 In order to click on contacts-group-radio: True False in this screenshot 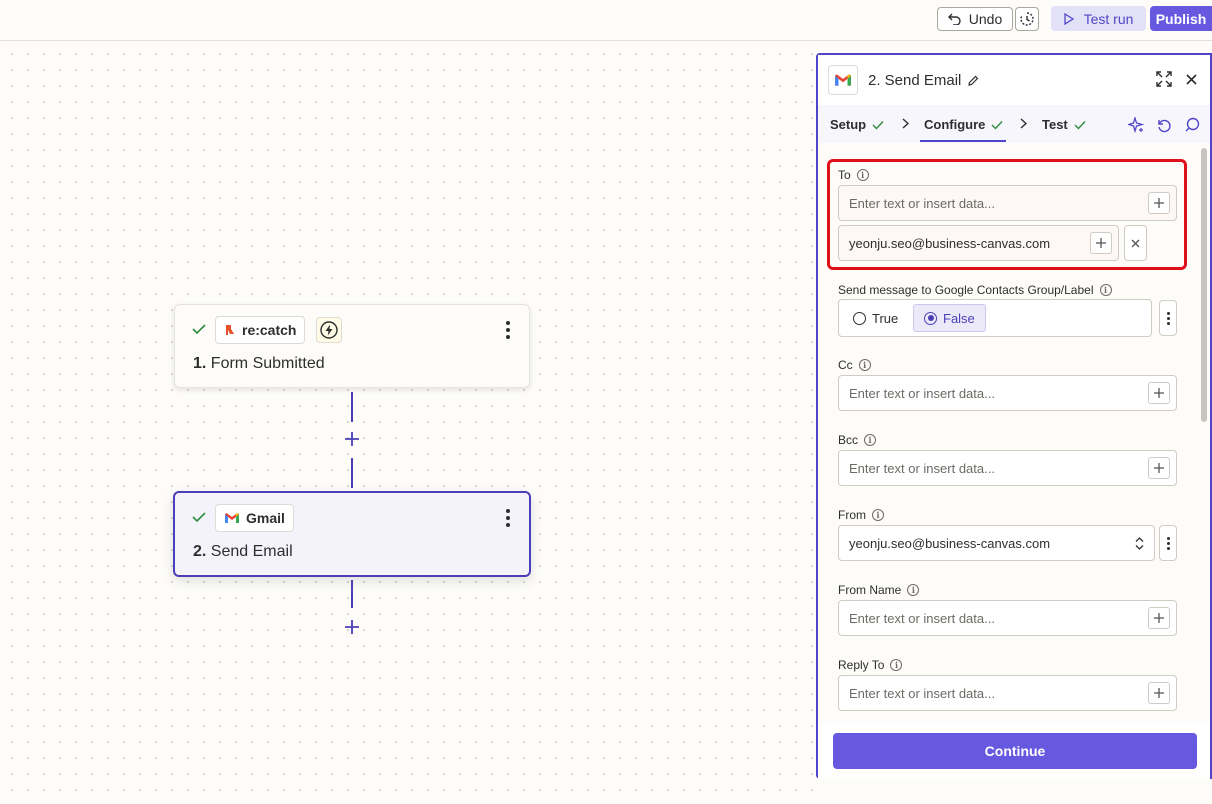, I will do `click(995, 318)`.